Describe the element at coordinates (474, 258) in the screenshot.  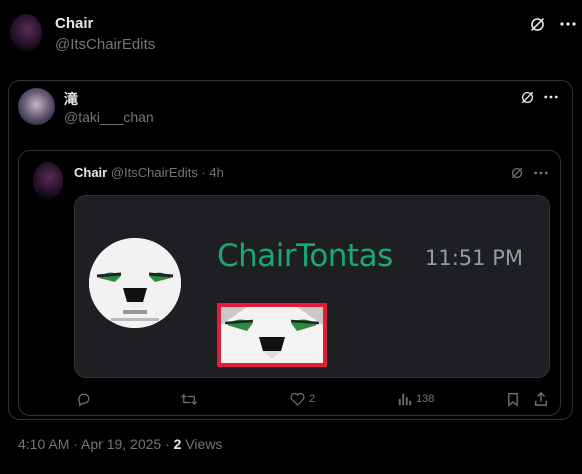
I see `message-timestamp: 11:51 PM` at that location.